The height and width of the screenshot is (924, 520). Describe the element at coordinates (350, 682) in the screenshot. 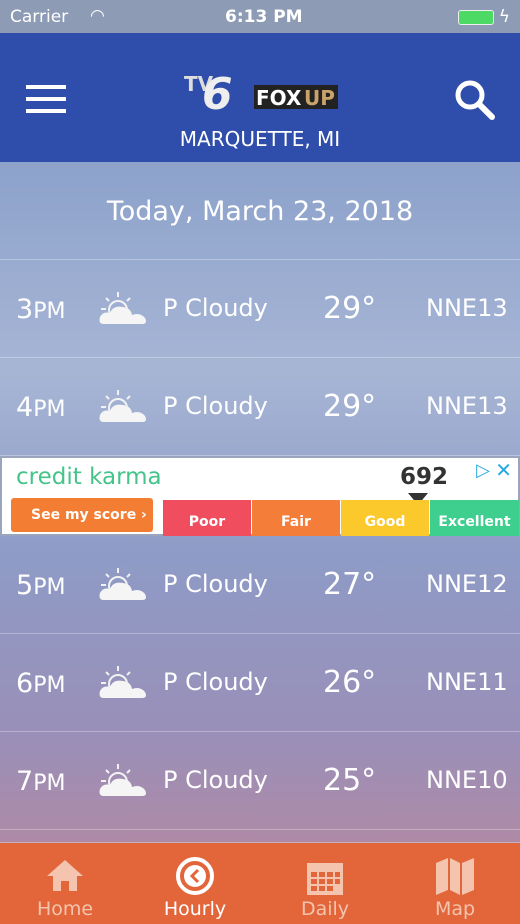

I see `temperature: 26°` at that location.